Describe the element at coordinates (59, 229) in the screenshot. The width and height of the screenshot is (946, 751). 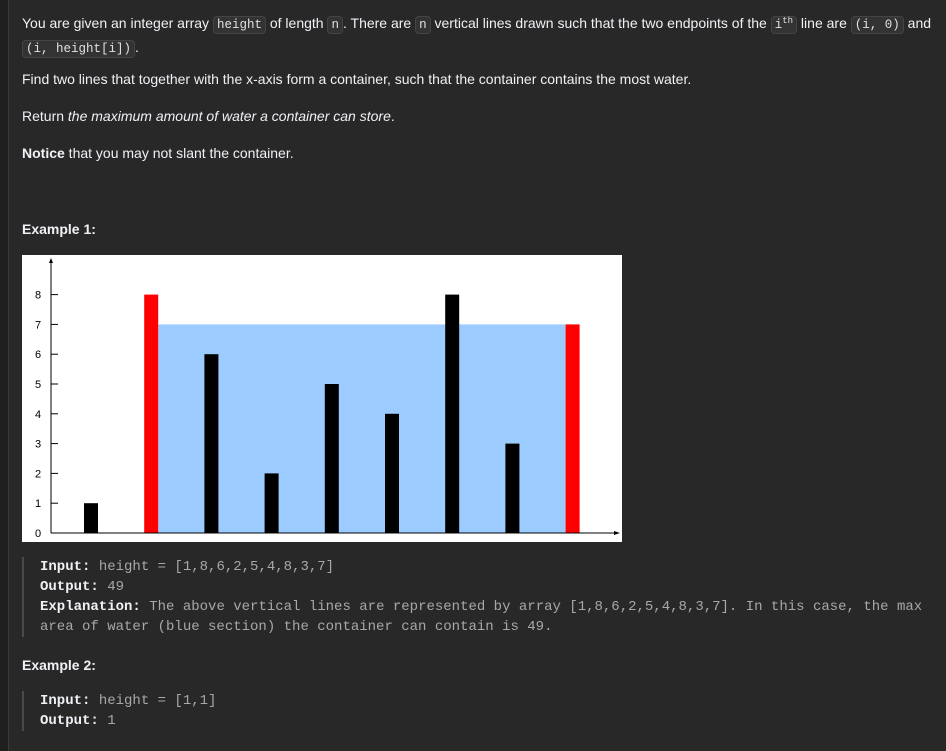
I see `example-1-title: Example 1:` at that location.